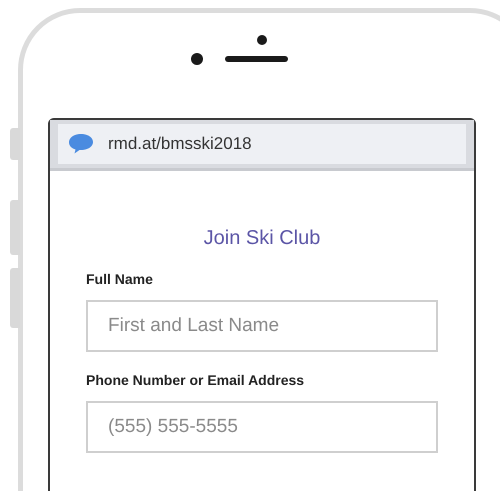 The image size is (500, 491). I want to click on field-label: Full Name, so click(120, 279).